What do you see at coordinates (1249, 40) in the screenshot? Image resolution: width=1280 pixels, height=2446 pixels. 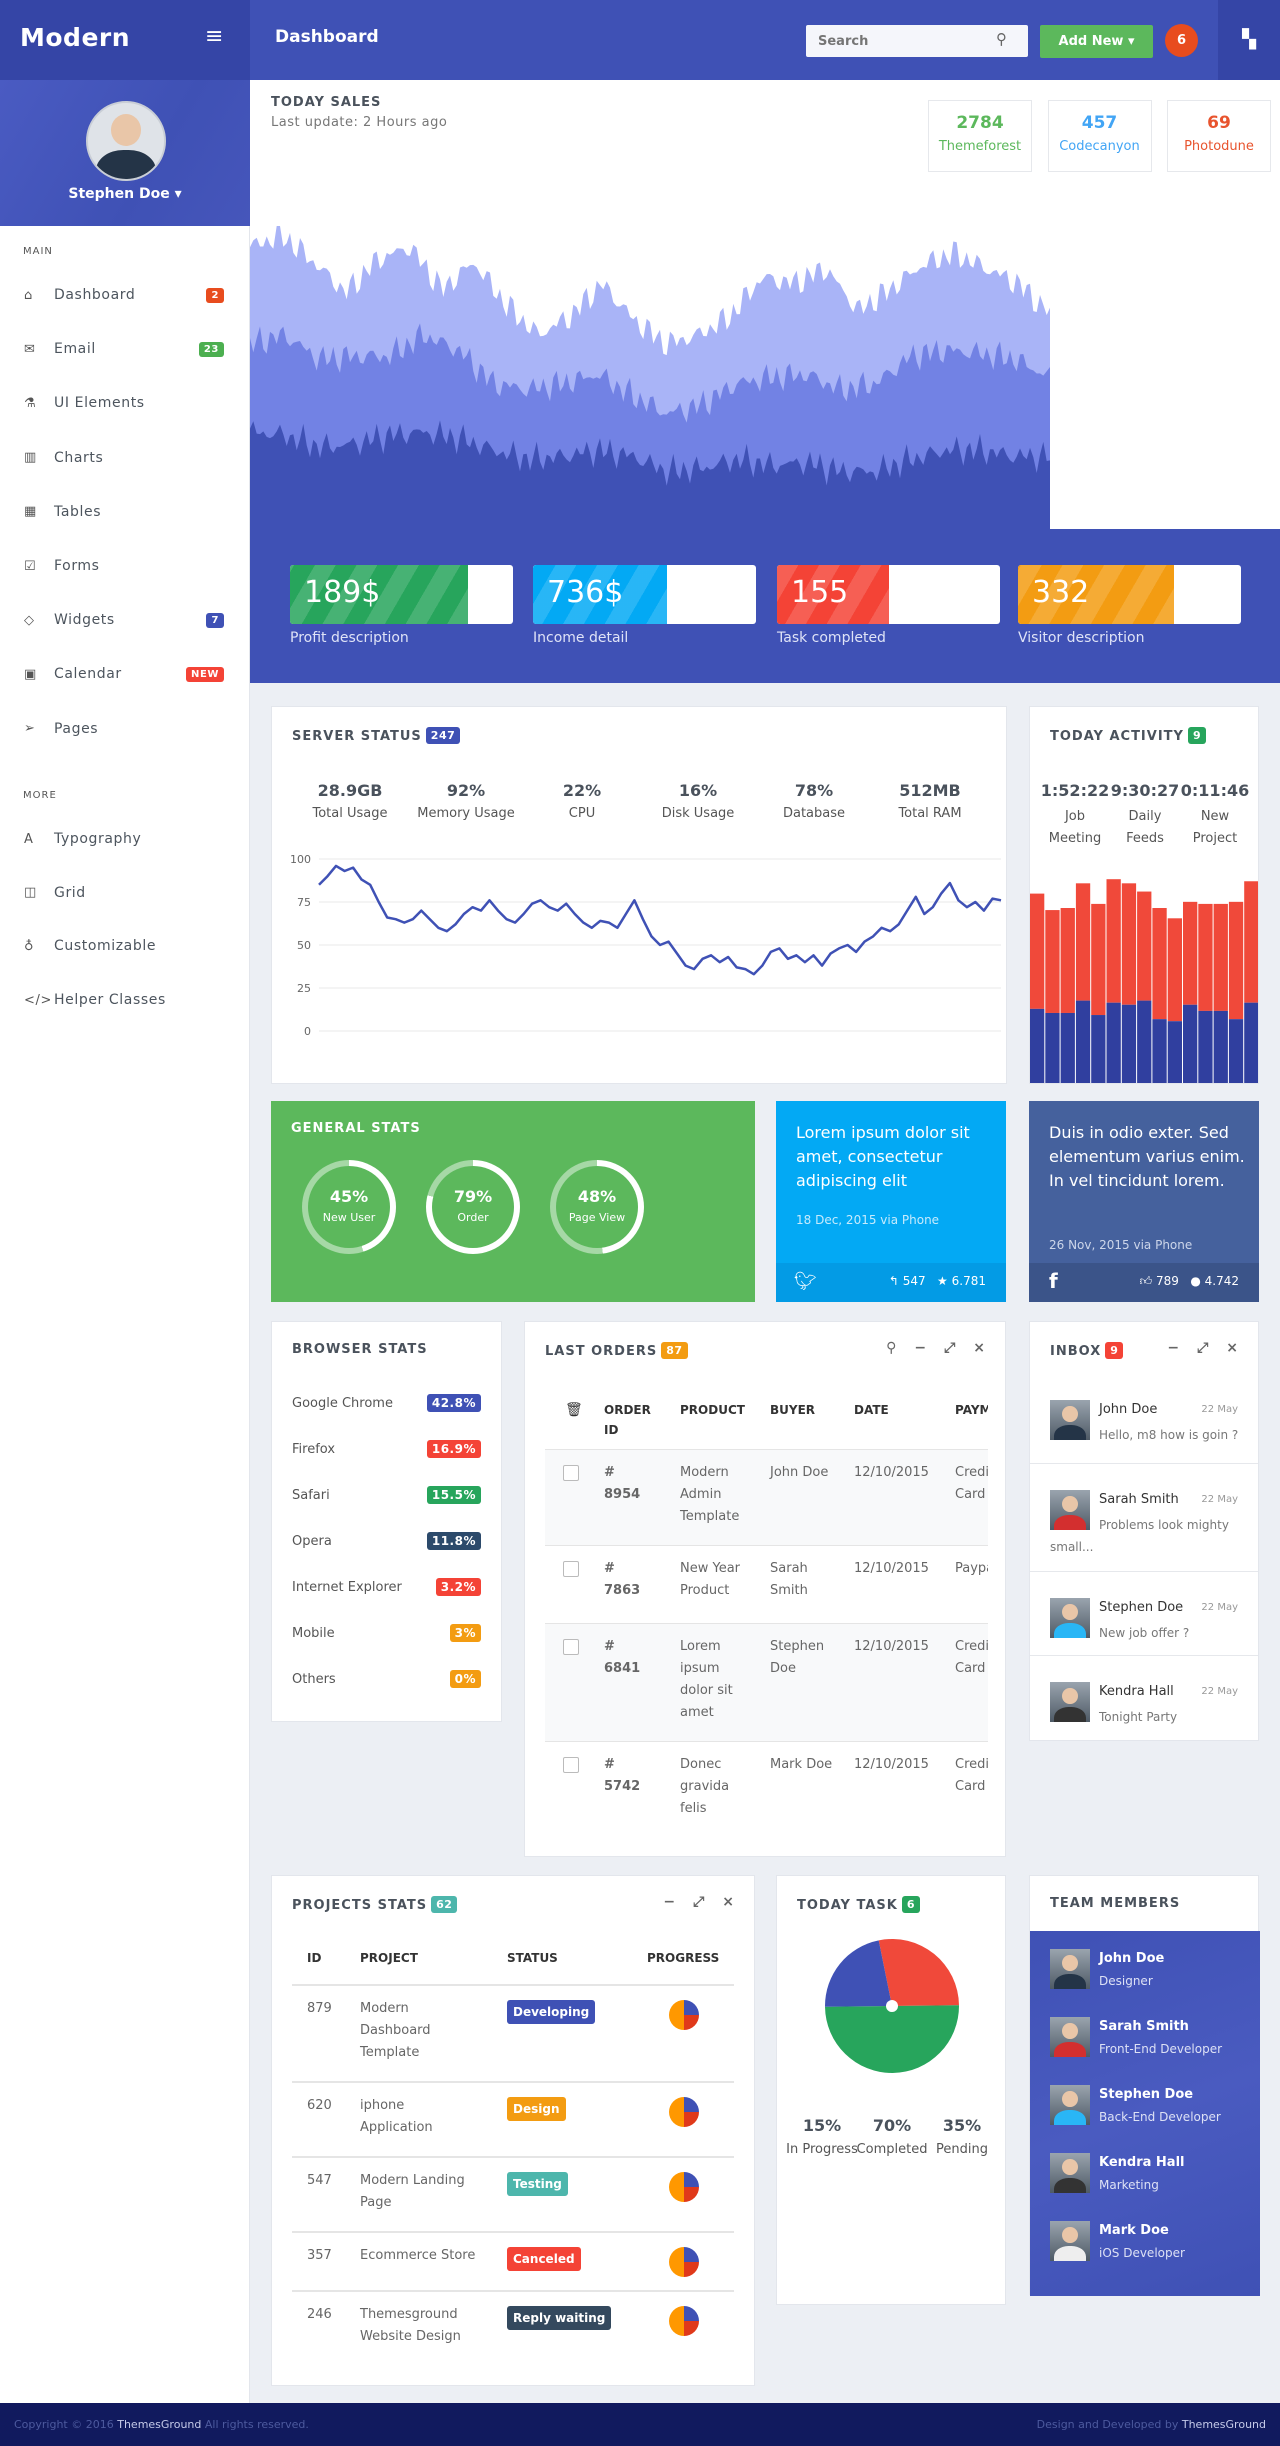 I see `grid-icon: ▚` at bounding box center [1249, 40].